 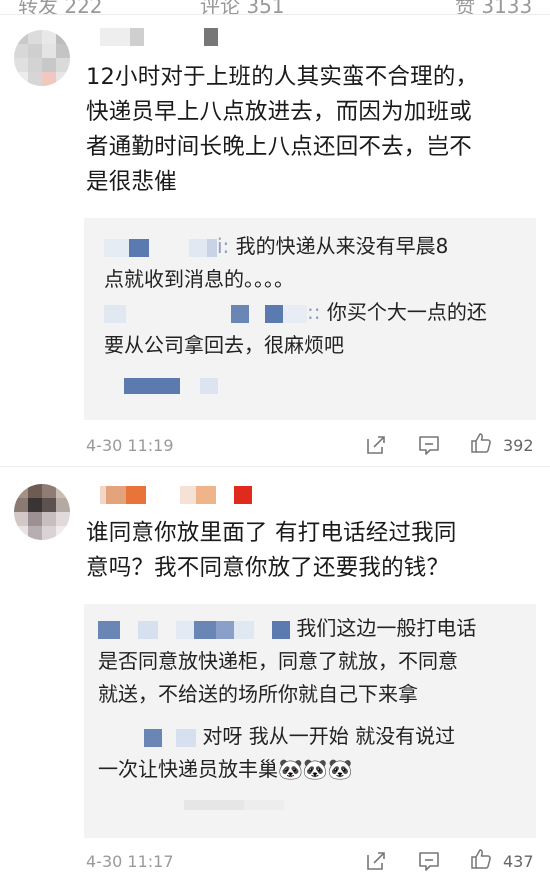 I want to click on reply-username-tail: i:, so click(x=223, y=246).